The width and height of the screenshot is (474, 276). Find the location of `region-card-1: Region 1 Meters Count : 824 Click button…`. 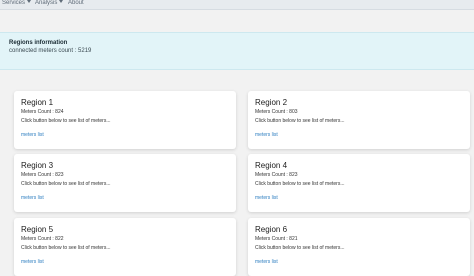

region-card-1: Region 1 Meters Count : 824 Click button… is located at coordinates (125, 120).